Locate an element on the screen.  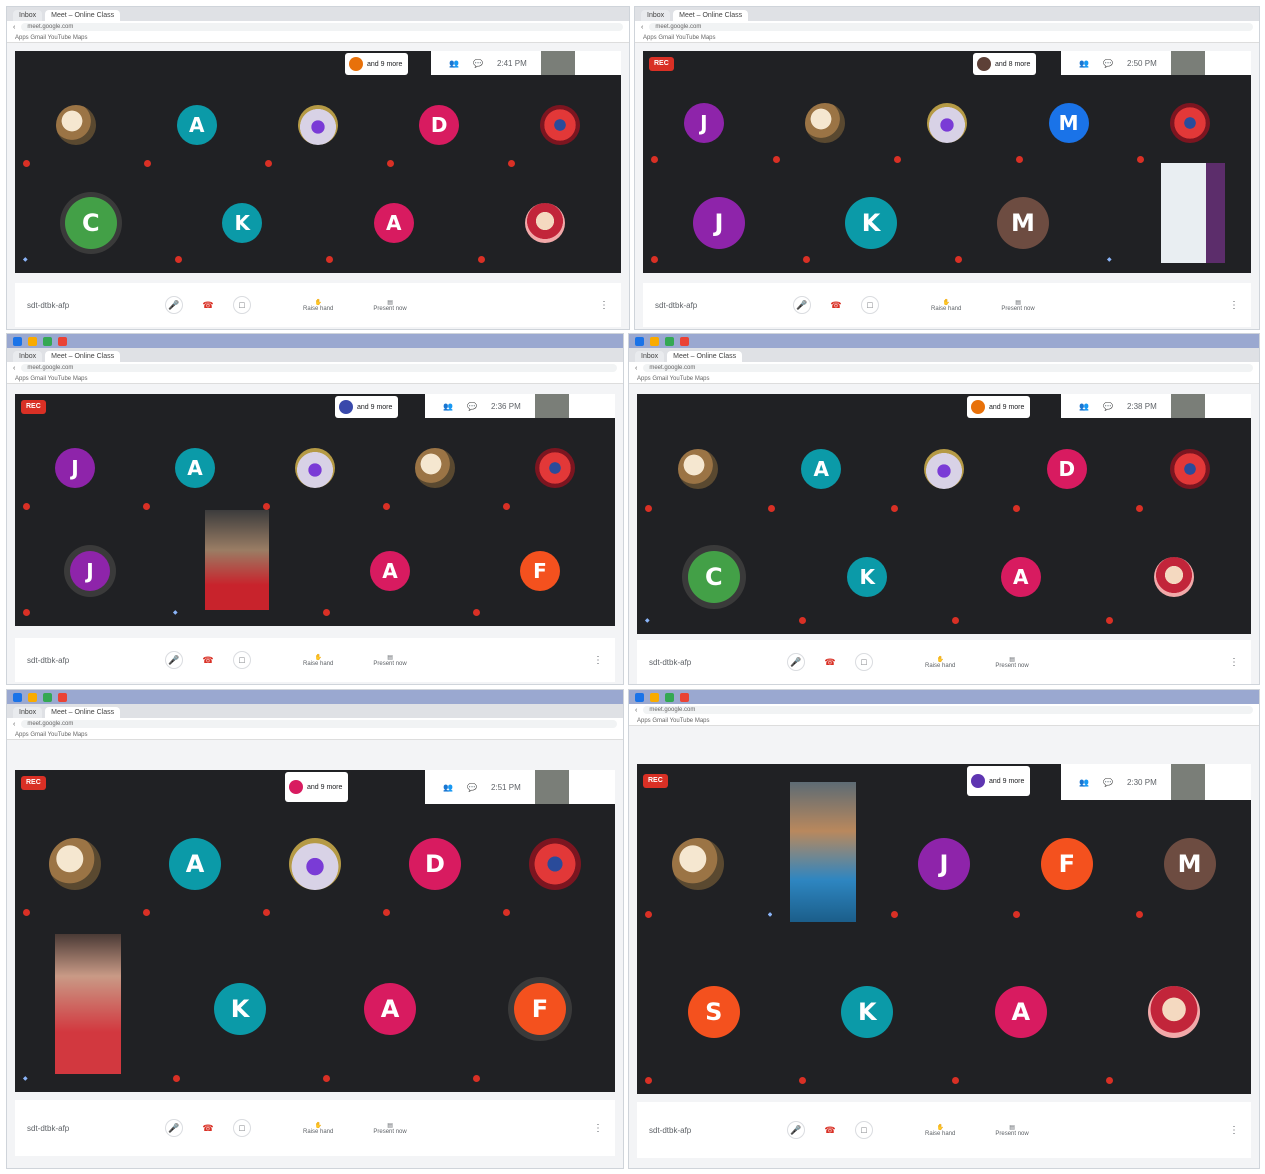
people-icon: 👥 is located at coordinates (1084, 63).